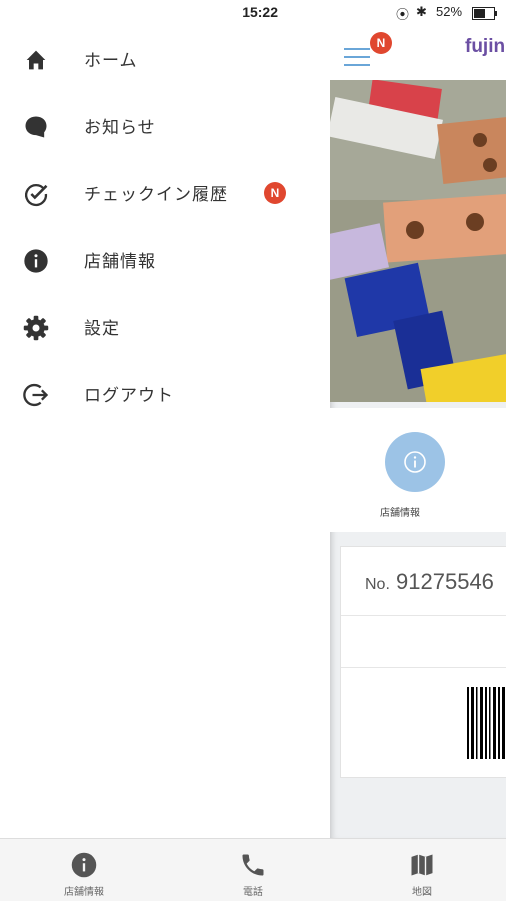  I want to click on battery-percent: 52%, so click(449, 11).